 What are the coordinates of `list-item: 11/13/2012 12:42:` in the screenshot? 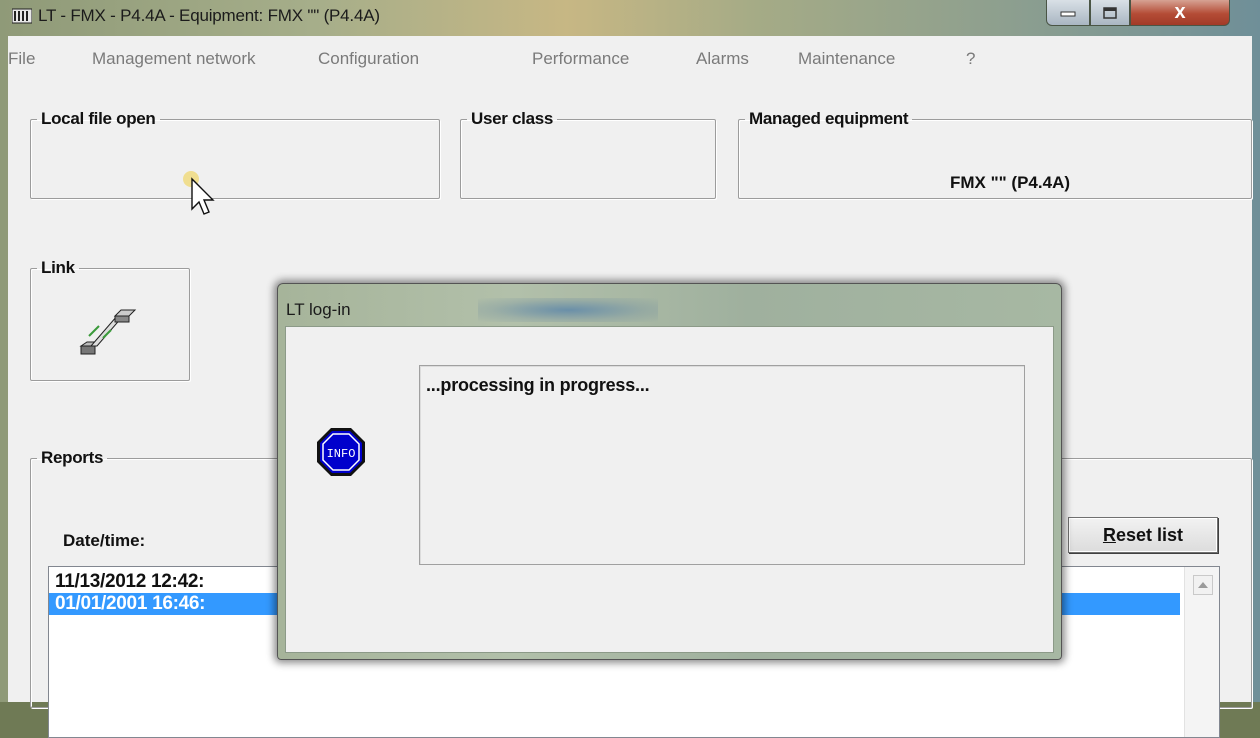 It's located at (129, 582).